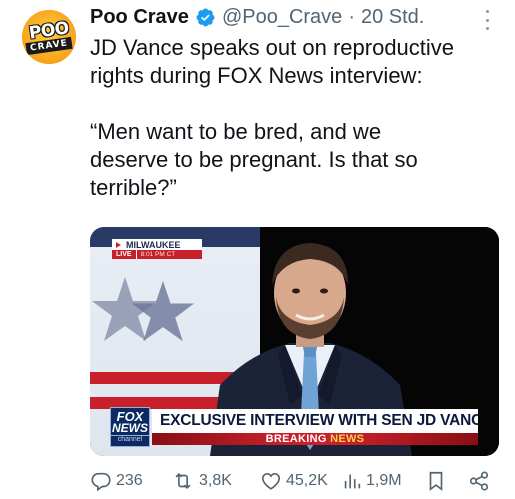 This screenshot has height=499, width=515. What do you see at coordinates (236, 131) in the screenshot?
I see `tweet-quote-line: “Men want to be bred, and we` at bounding box center [236, 131].